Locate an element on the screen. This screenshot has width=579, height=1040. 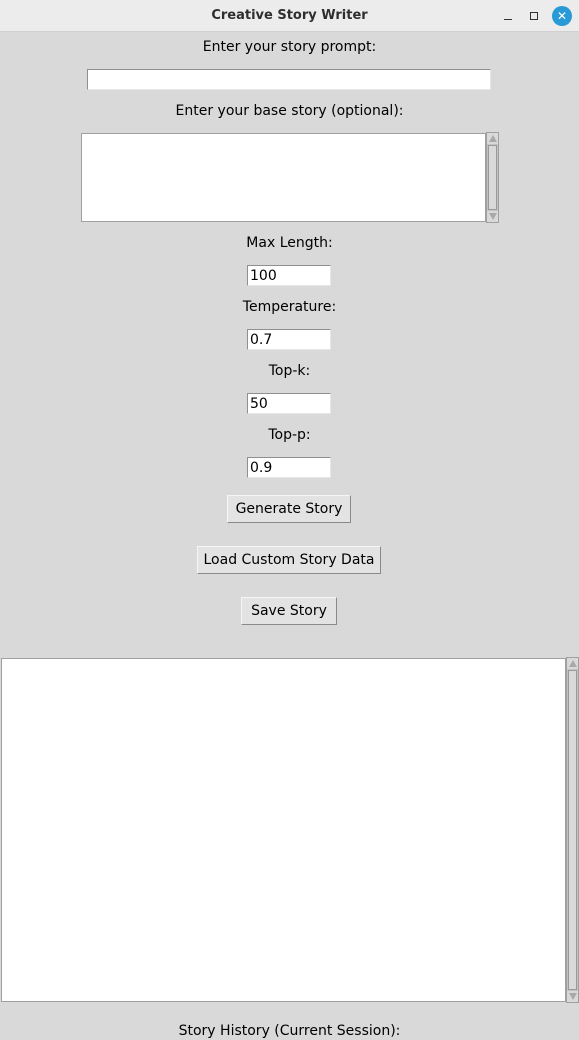
temperature-label: Temperature: is located at coordinates (289, 307).